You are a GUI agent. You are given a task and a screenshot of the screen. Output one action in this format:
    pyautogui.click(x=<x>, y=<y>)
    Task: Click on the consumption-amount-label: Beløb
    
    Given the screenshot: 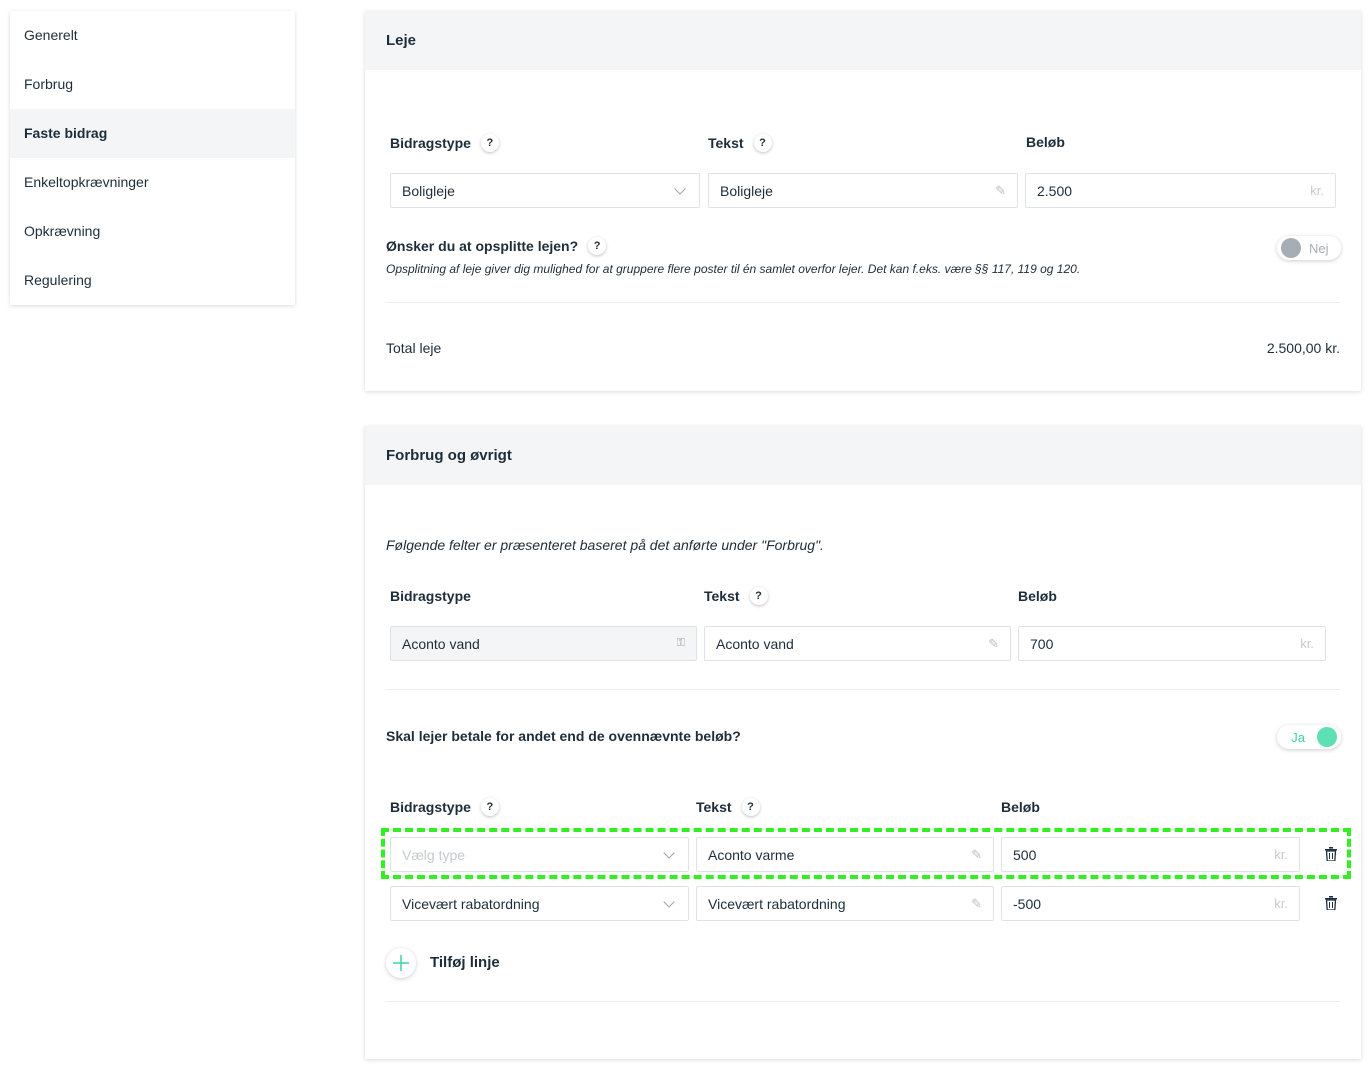 What is the action you would take?
    pyautogui.click(x=1037, y=596)
    